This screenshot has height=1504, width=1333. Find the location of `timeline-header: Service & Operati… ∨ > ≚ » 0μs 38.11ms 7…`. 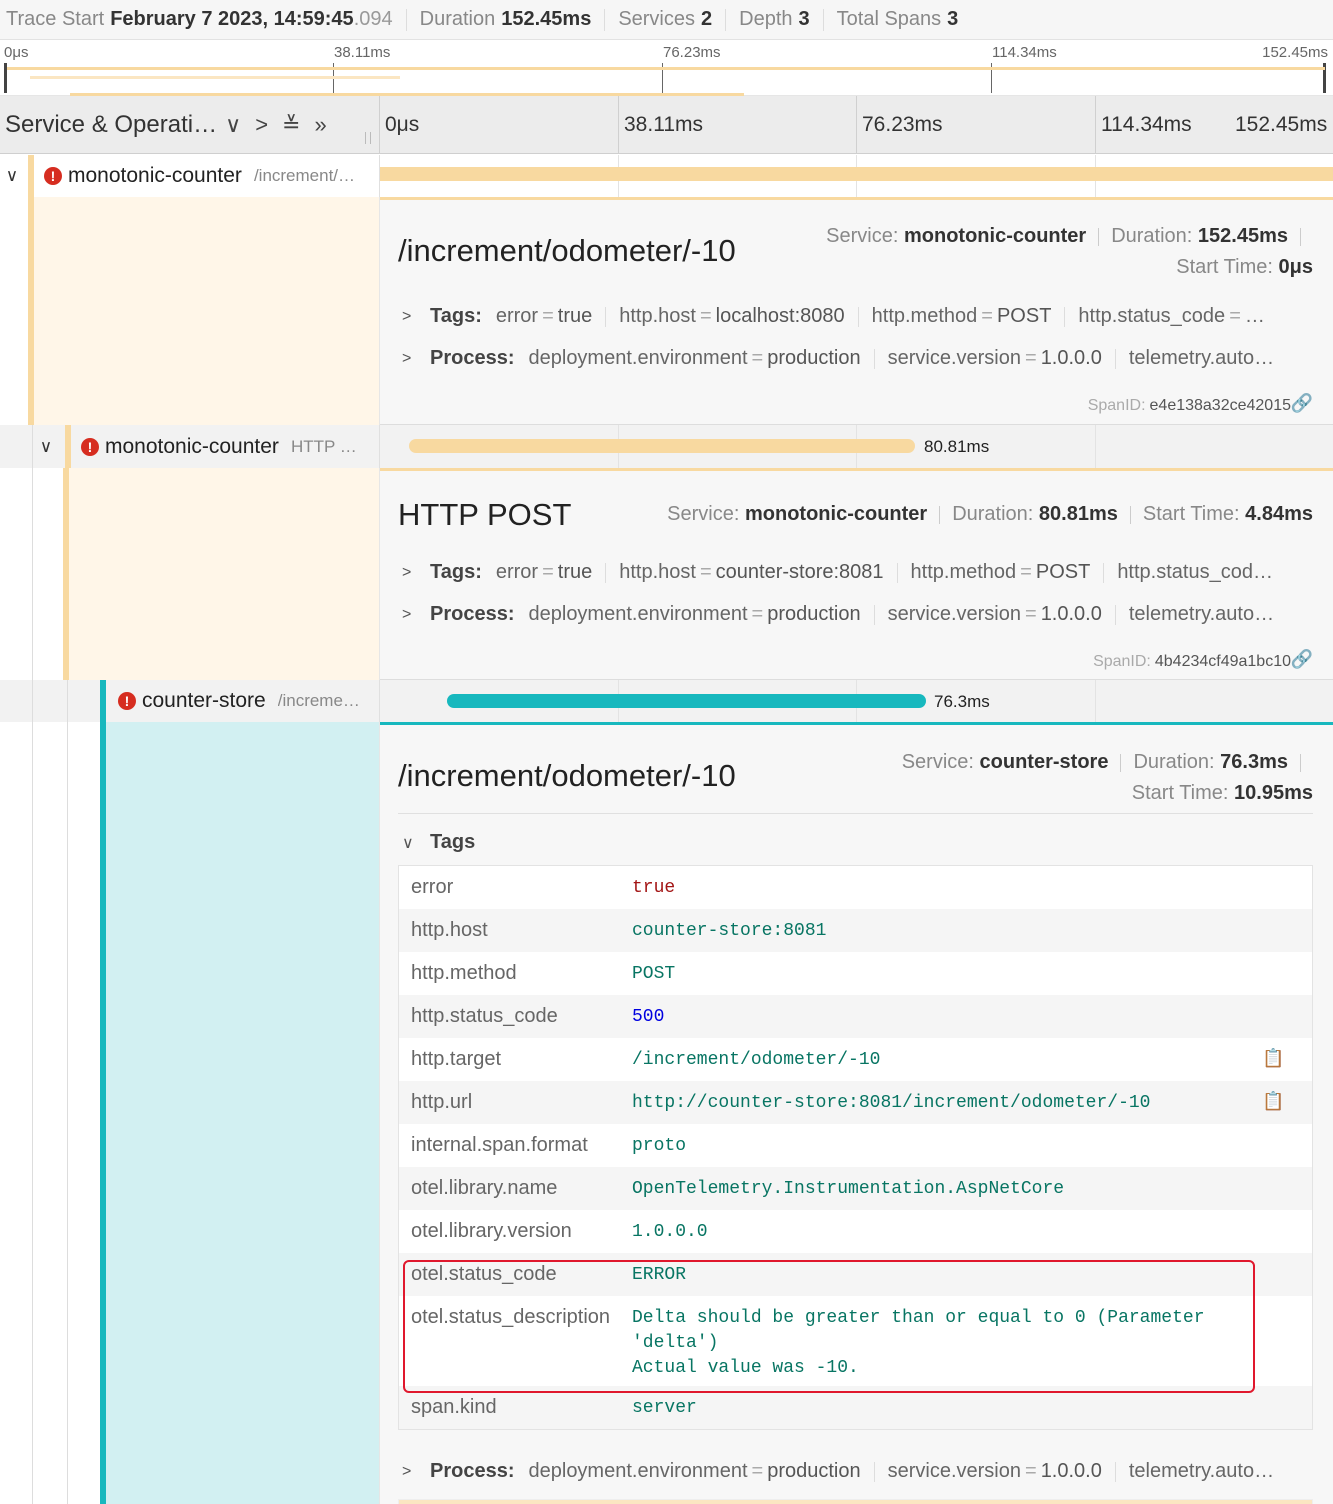

timeline-header: Service & Operati… ∨ > ≚ » 0μs 38.11ms 7… is located at coordinates (666, 125).